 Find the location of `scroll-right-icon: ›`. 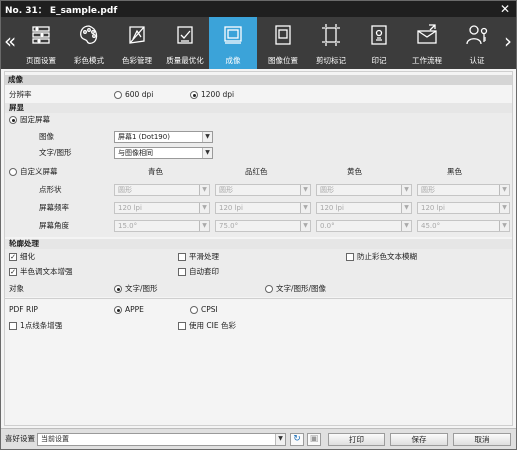

scroll-right-icon: › is located at coordinates (508, 41).